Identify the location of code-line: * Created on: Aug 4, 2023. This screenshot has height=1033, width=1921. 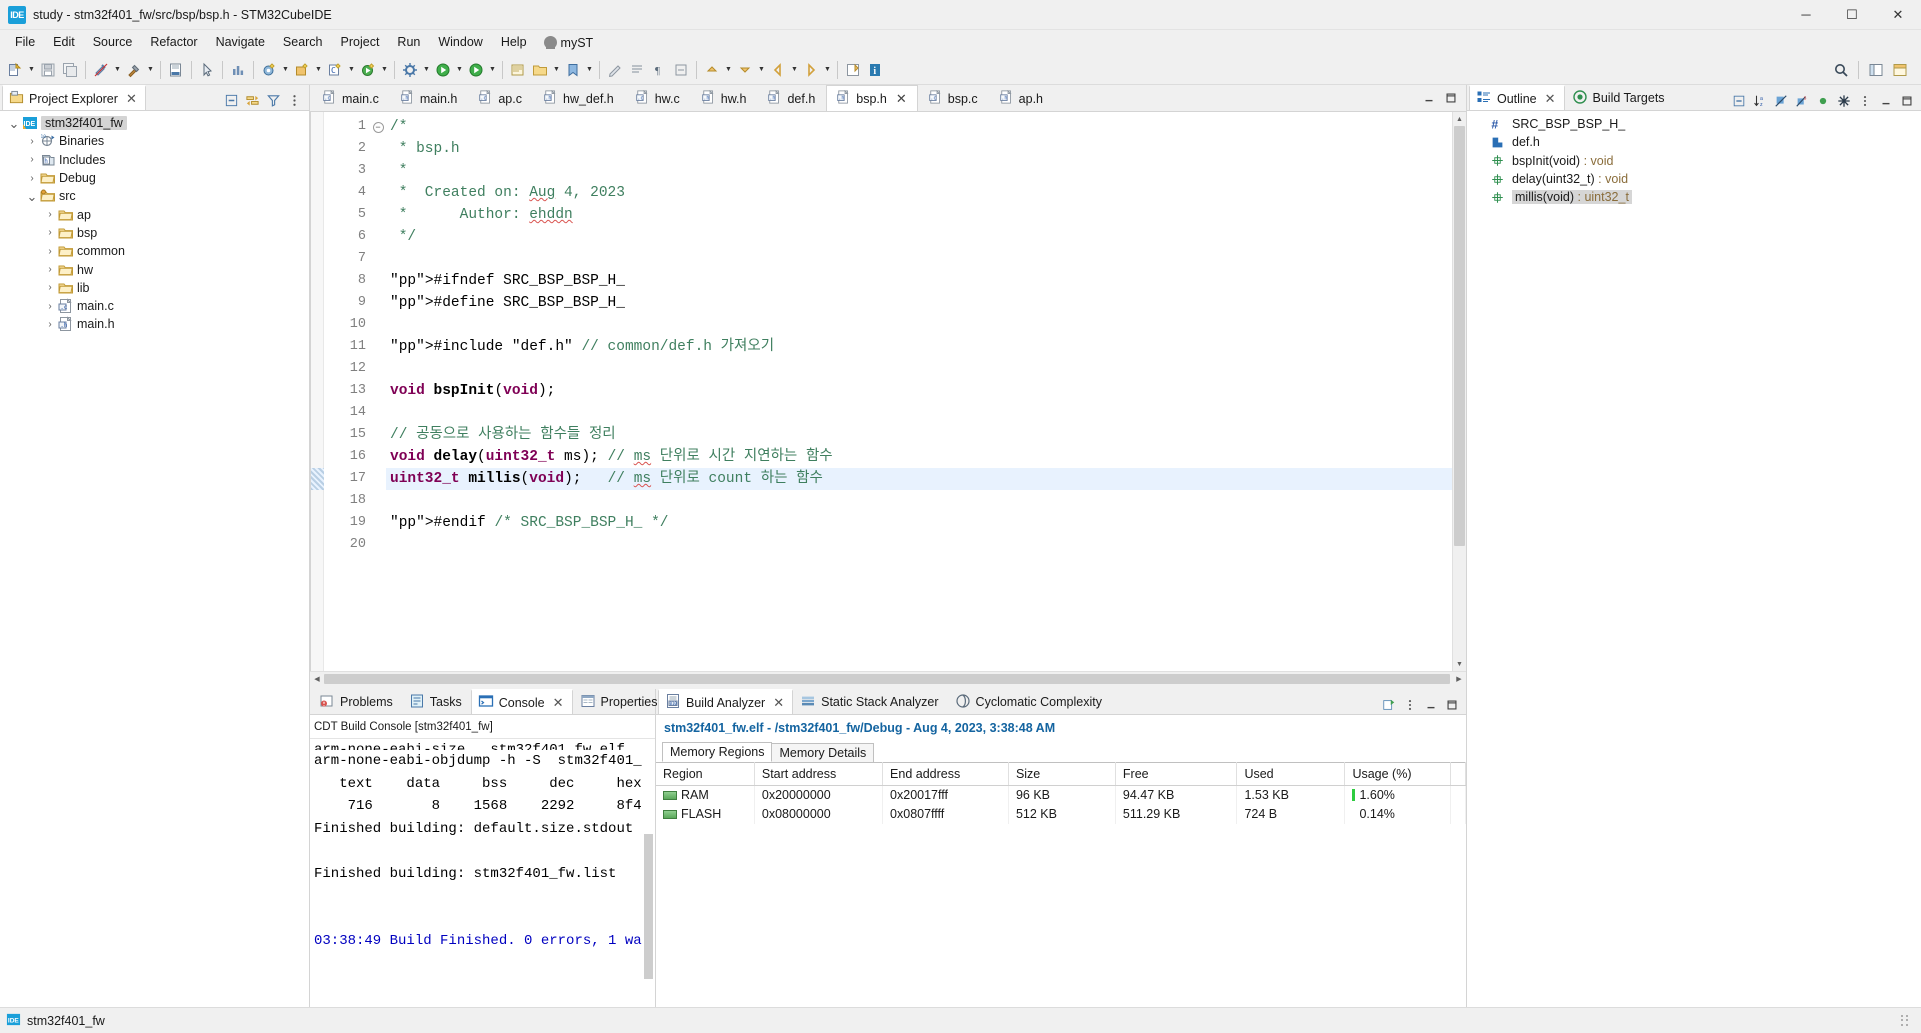
(919, 193).